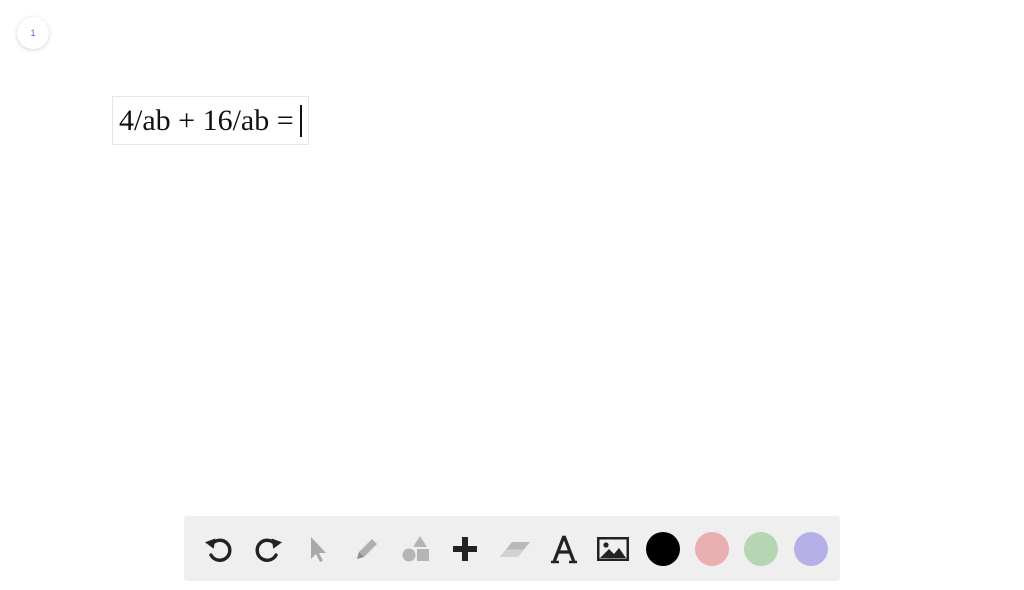 This screenshot has width=1024, height=590. I want to click on shapes-icon, so click(416, 548).